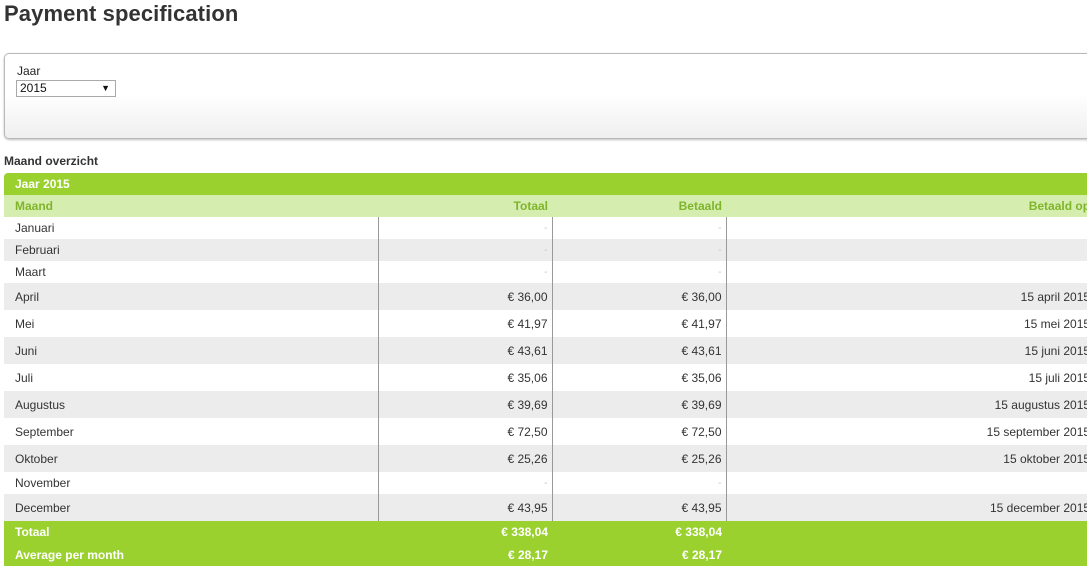 The width and height of the screenshot is (1087, 568). Describe the element at coordinates (638, 377) in the screenshot. I see `paid-cell: € 35,06` at that location.